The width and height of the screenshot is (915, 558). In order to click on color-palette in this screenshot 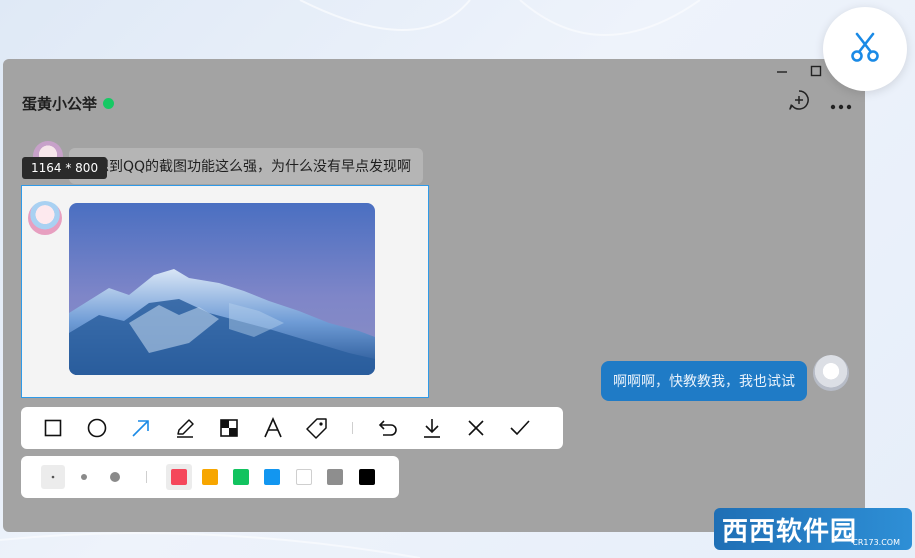, I will do `click(210, 477)`.